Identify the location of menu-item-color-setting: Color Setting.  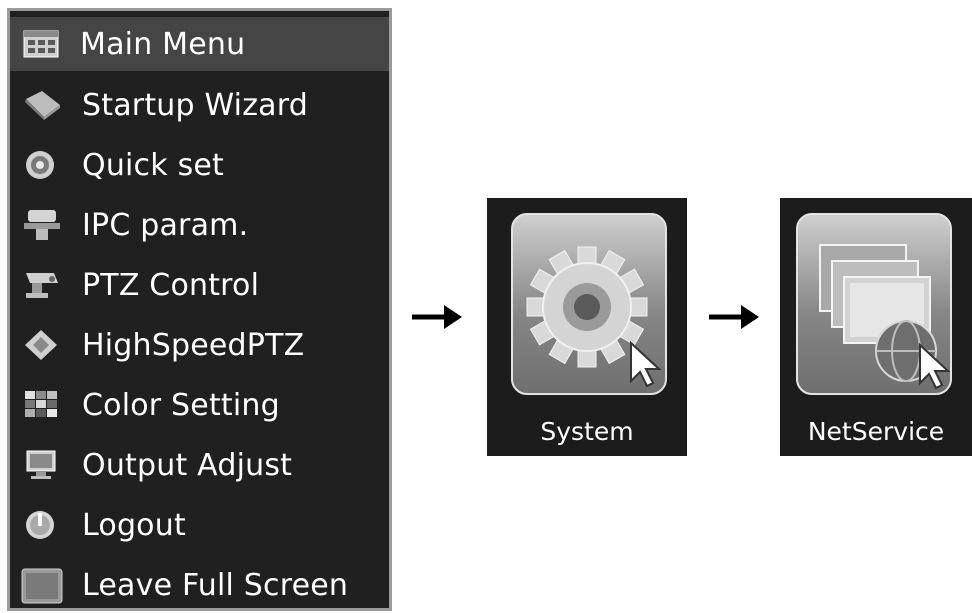
(199, 405).